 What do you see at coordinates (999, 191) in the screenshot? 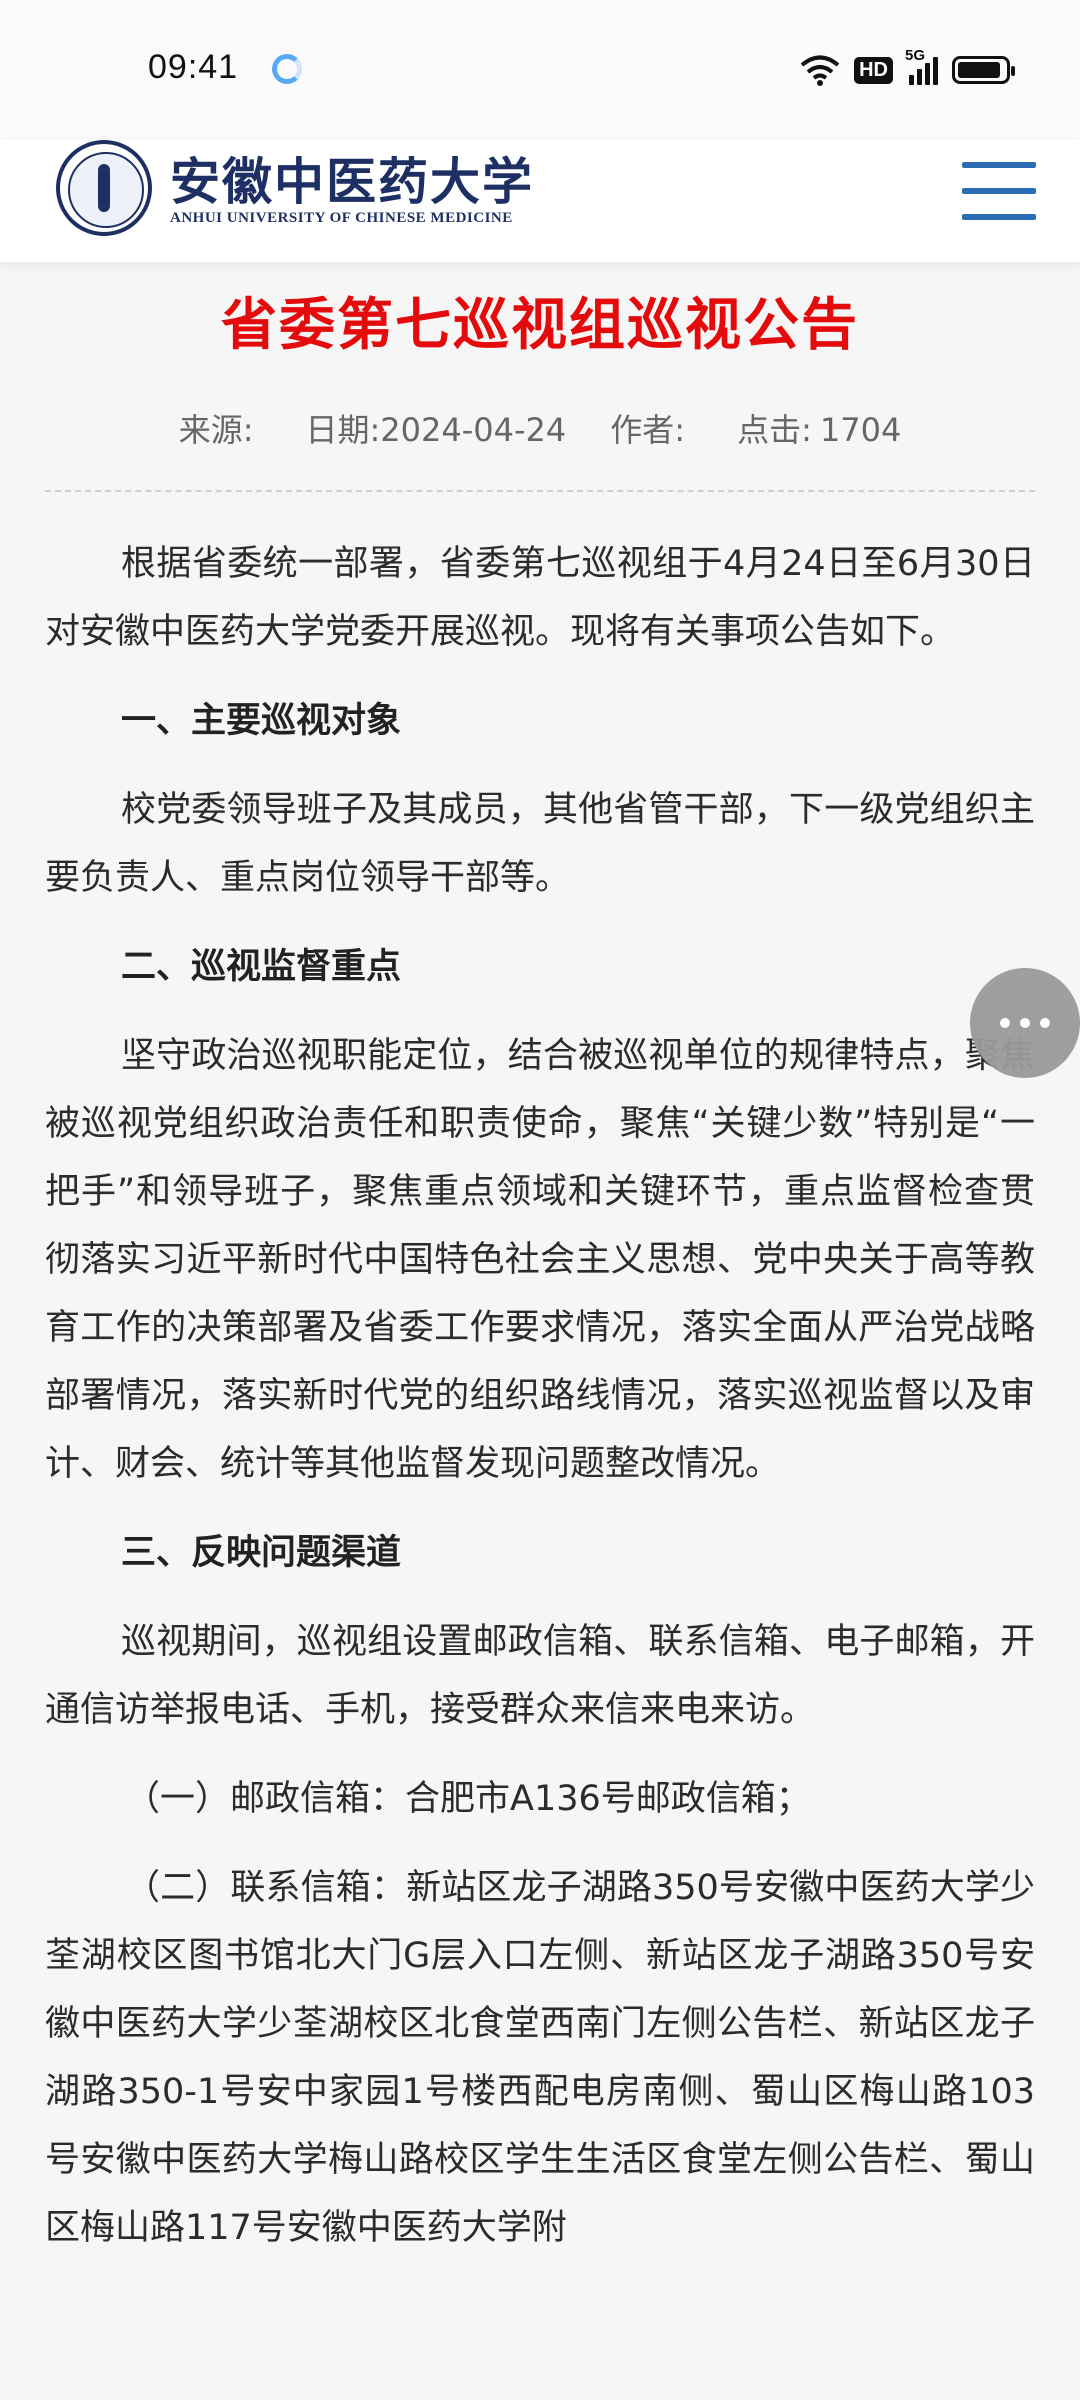
I see `hamburger-menu-button` at bounding box center [999, 191].